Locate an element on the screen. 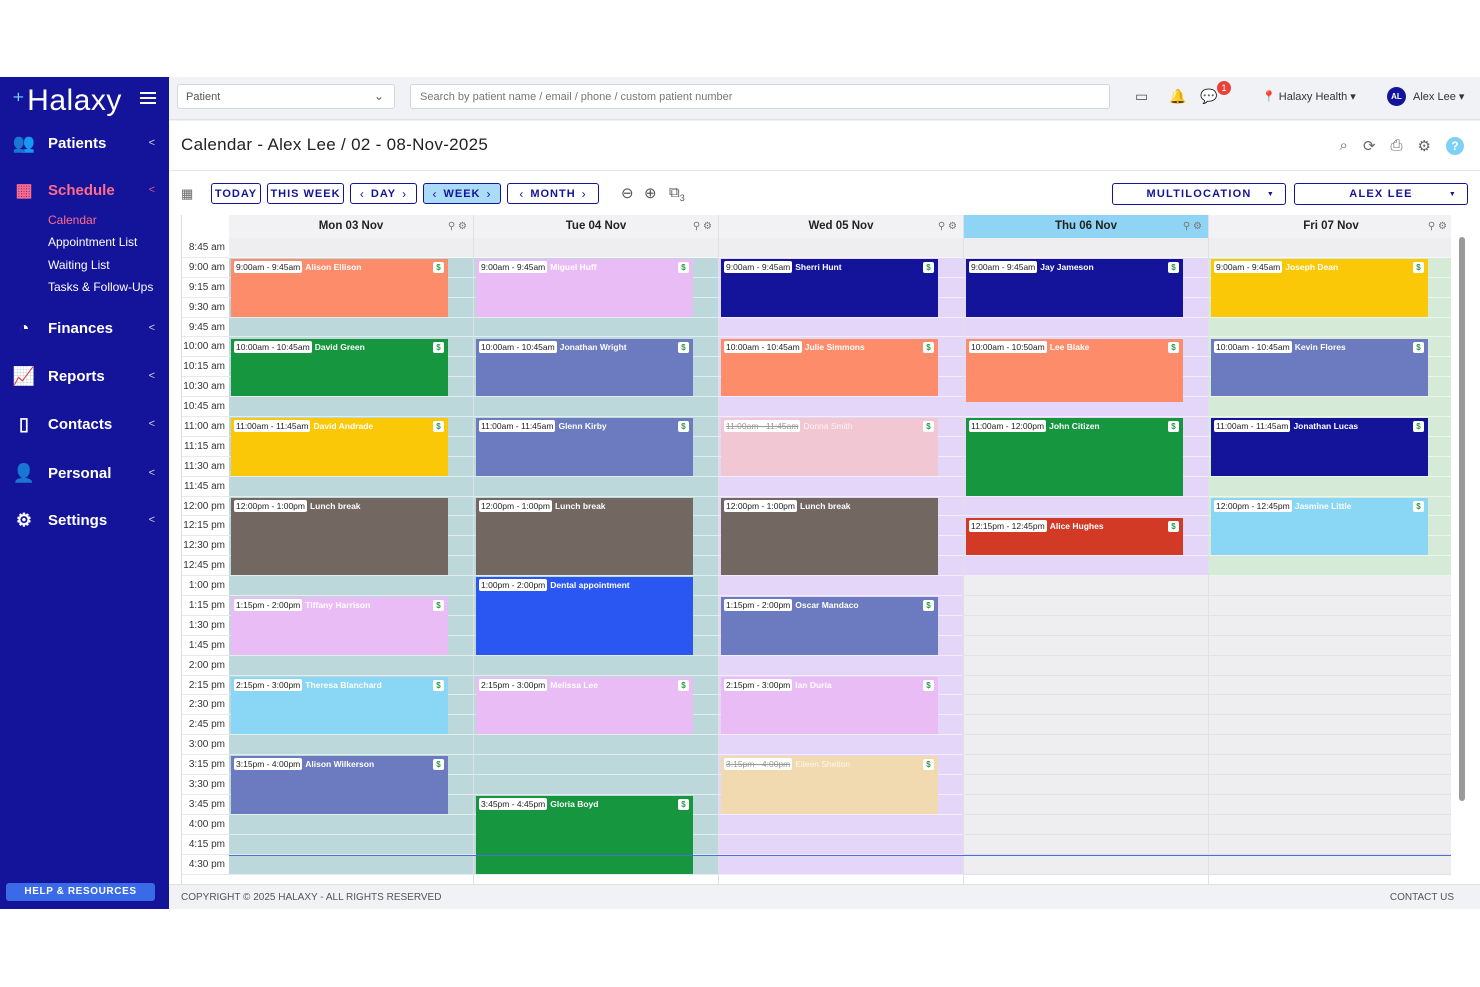 The width and height of the screenshot is (1480, 987). bell-icon: 🔔 is located at coordinates (1177, 96).